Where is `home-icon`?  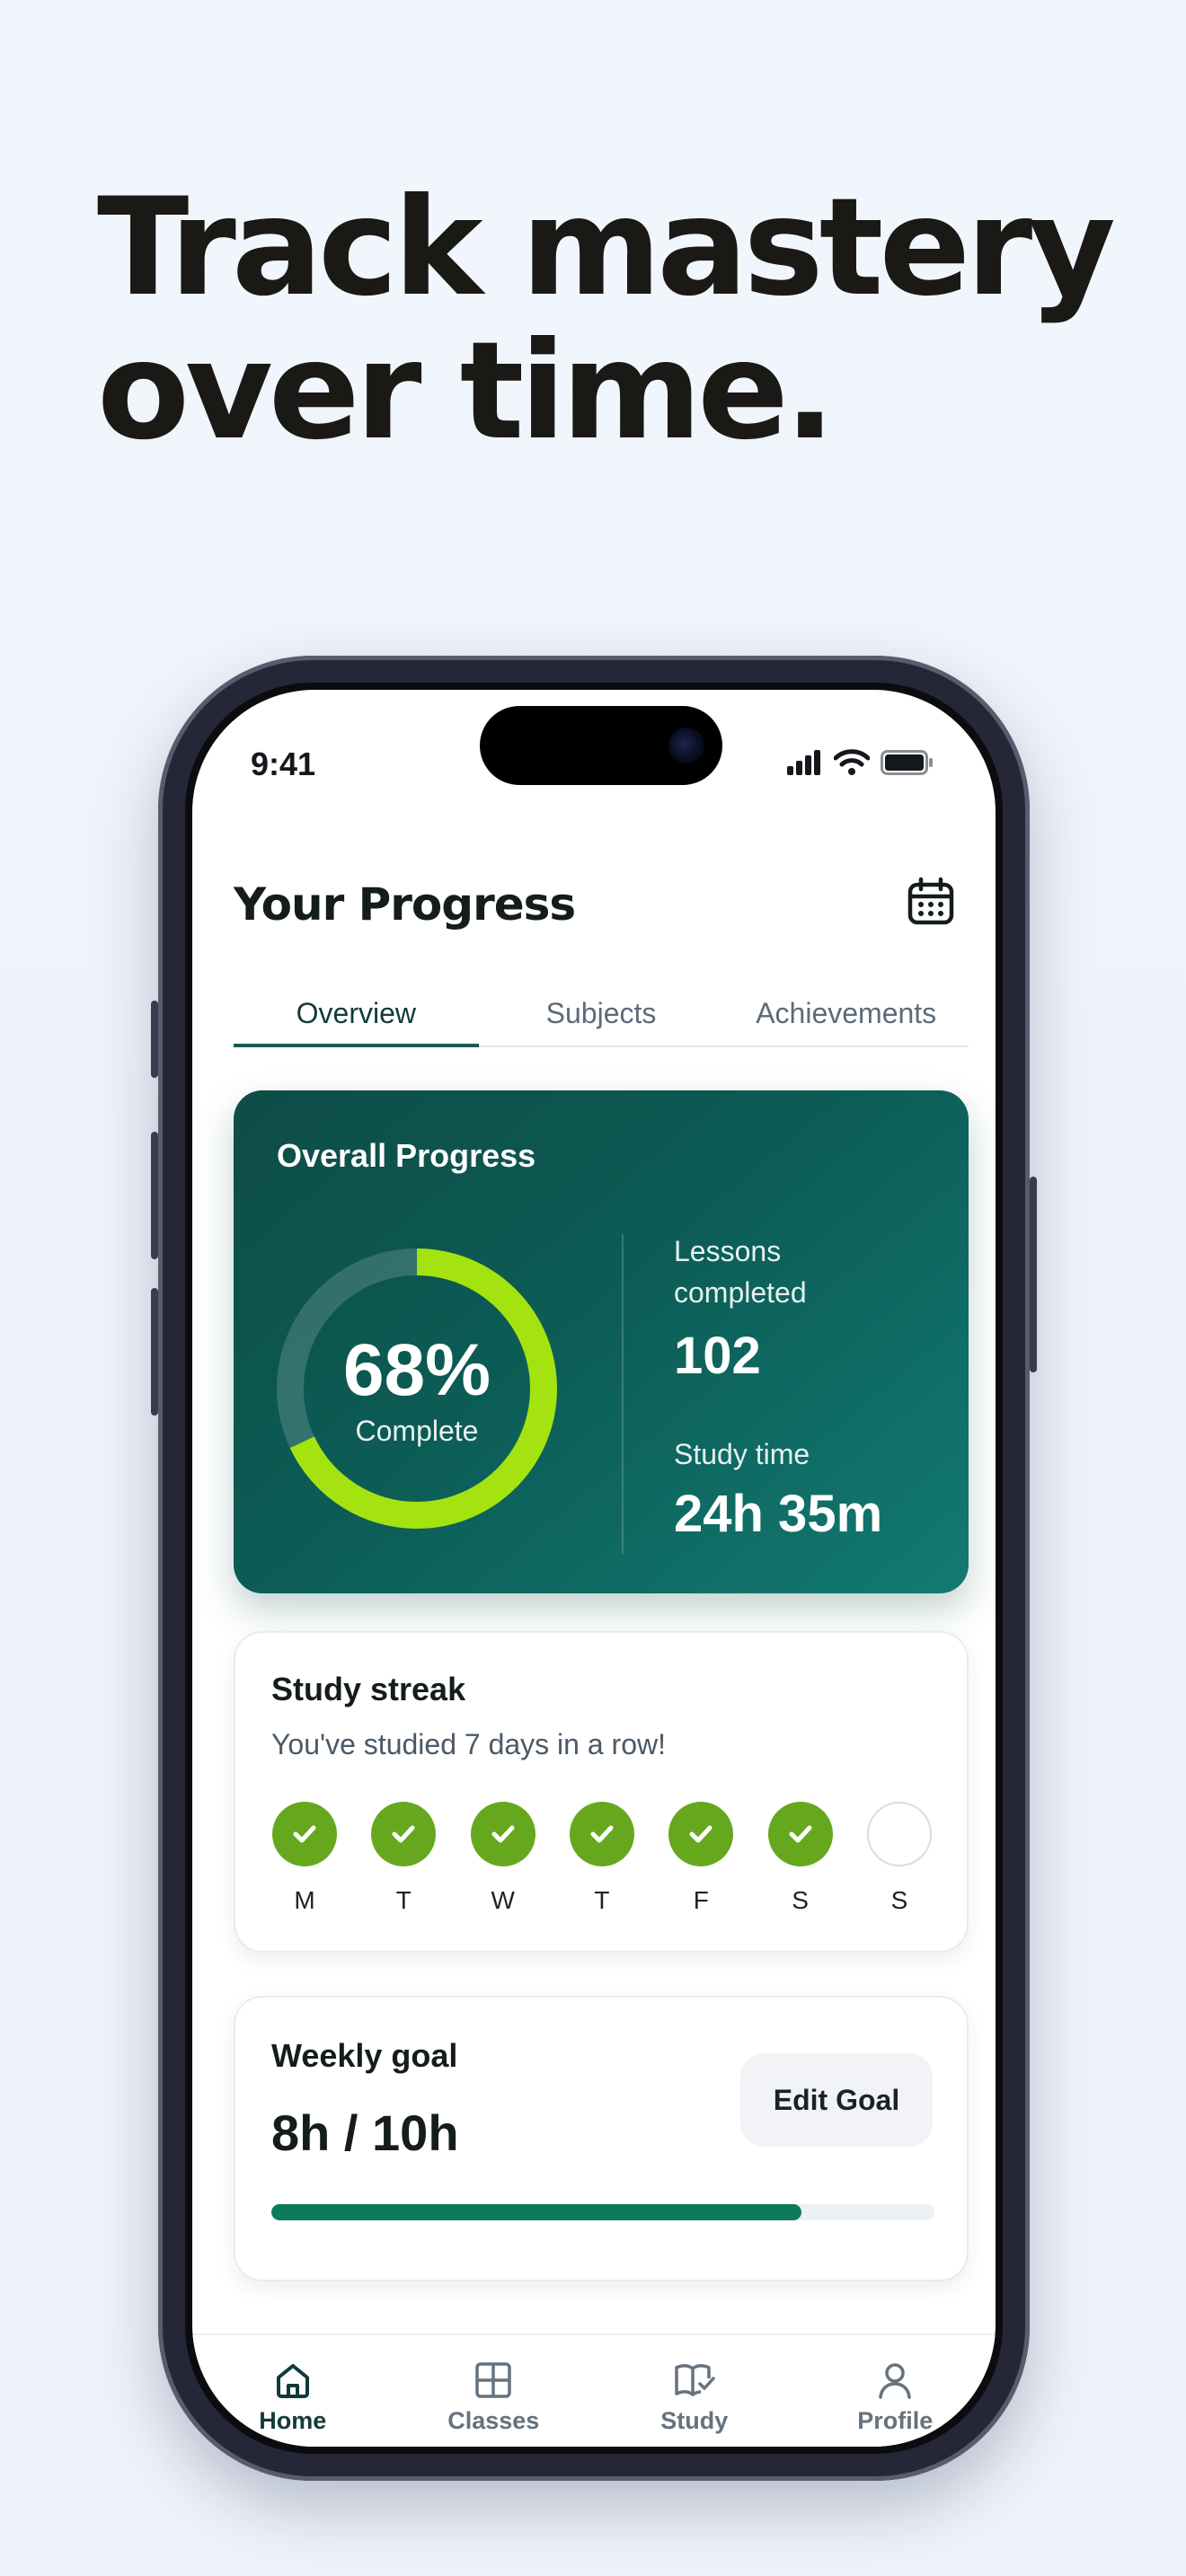
home-icon is located at coordinates (292, 2381).